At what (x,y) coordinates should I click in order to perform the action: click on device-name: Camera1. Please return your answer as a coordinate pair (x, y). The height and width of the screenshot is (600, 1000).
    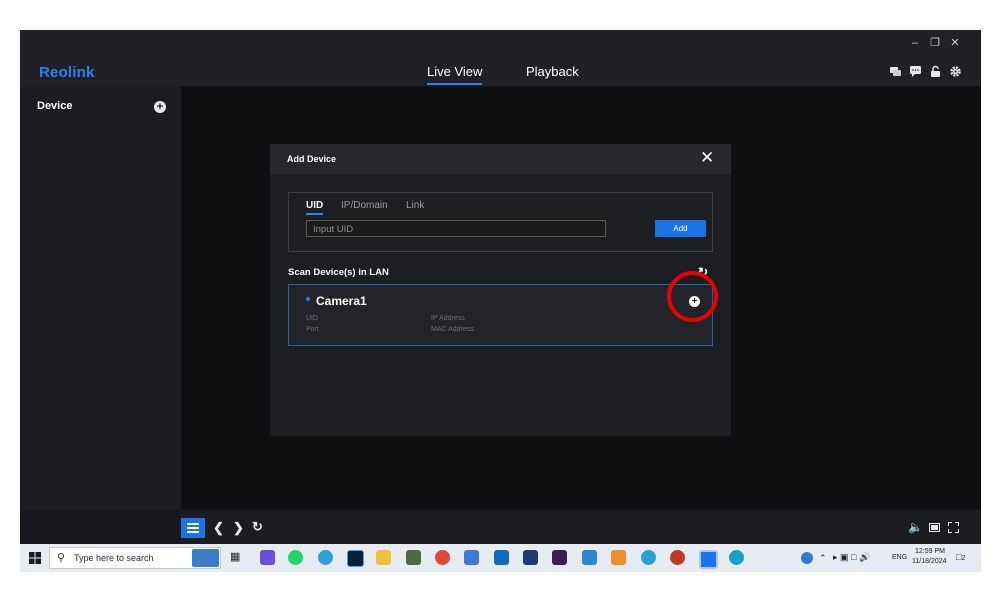
    Looking at the image, I should click on (341, 301).